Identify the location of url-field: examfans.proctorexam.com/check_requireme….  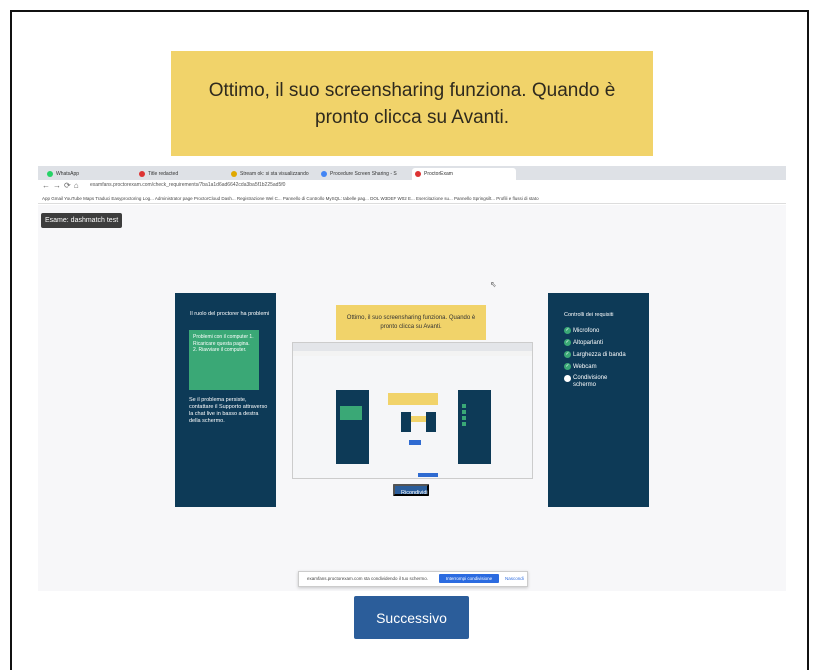
(187, 185).